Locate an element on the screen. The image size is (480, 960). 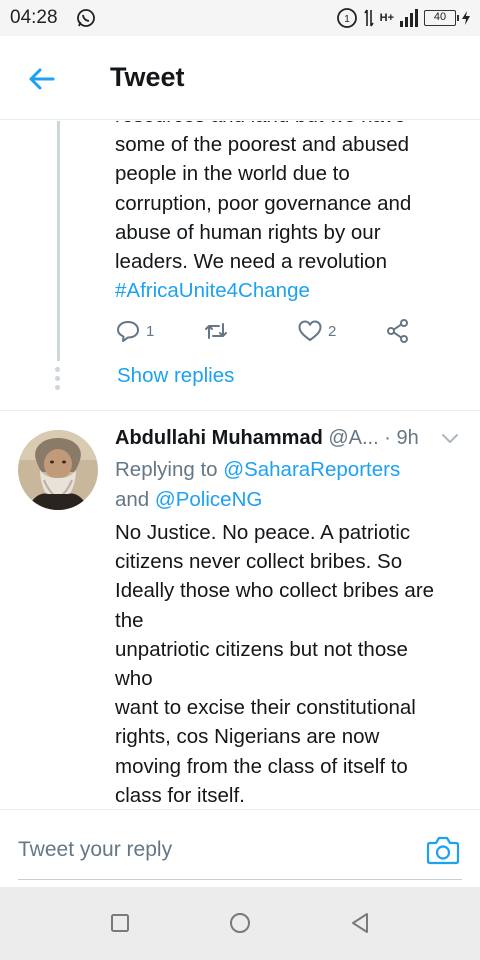
avatar-portrait is located at coordinates (58, 470).